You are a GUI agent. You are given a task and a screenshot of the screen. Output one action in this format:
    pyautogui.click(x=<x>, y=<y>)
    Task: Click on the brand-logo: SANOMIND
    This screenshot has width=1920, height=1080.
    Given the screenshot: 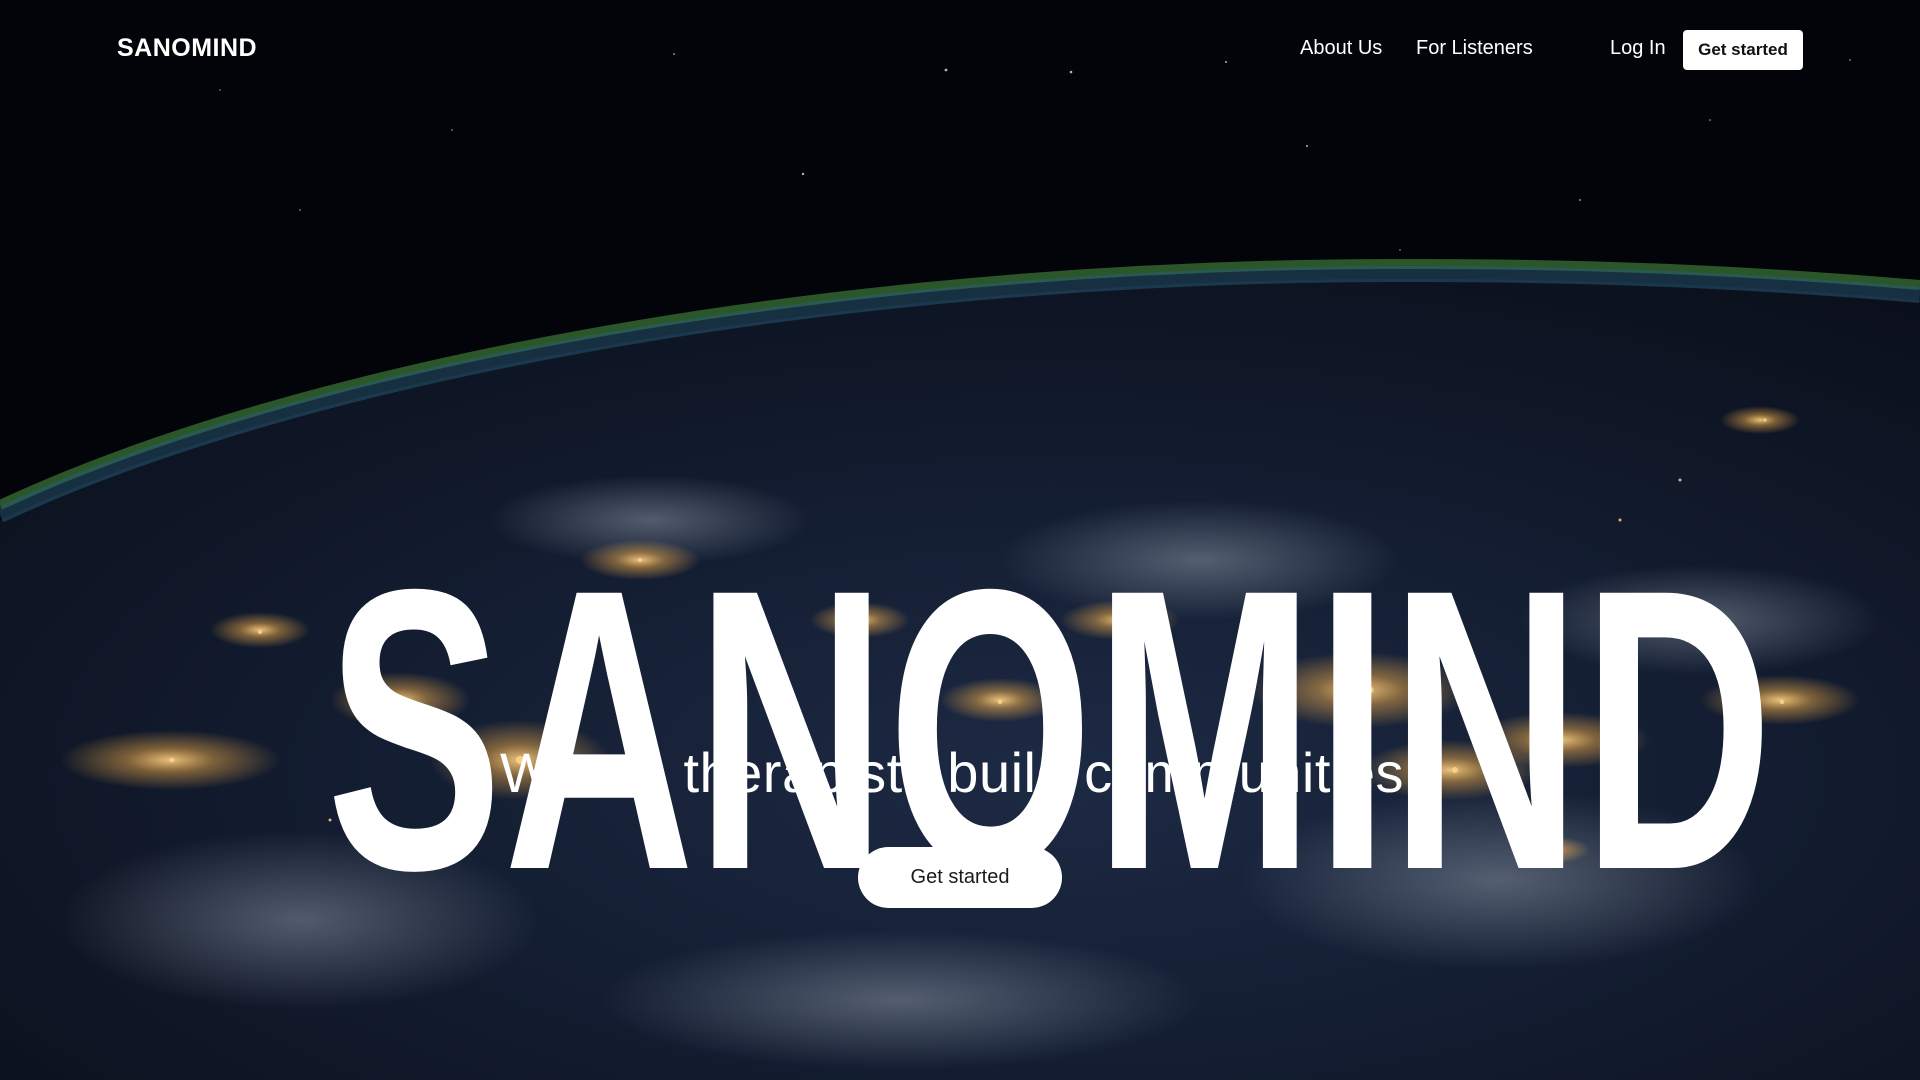 What is the action you would take?
    pyautogui.click(x=187, y=48)
    